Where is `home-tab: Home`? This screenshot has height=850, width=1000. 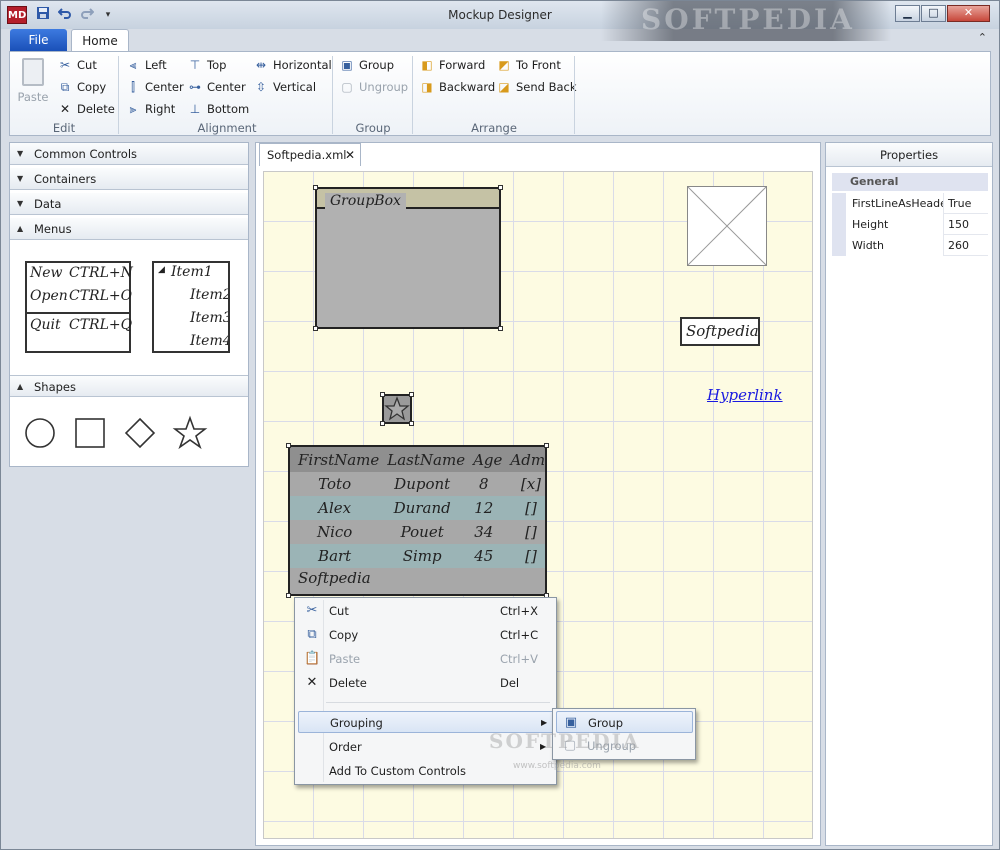 home-tab: Home is located at coordinates (100, 40).